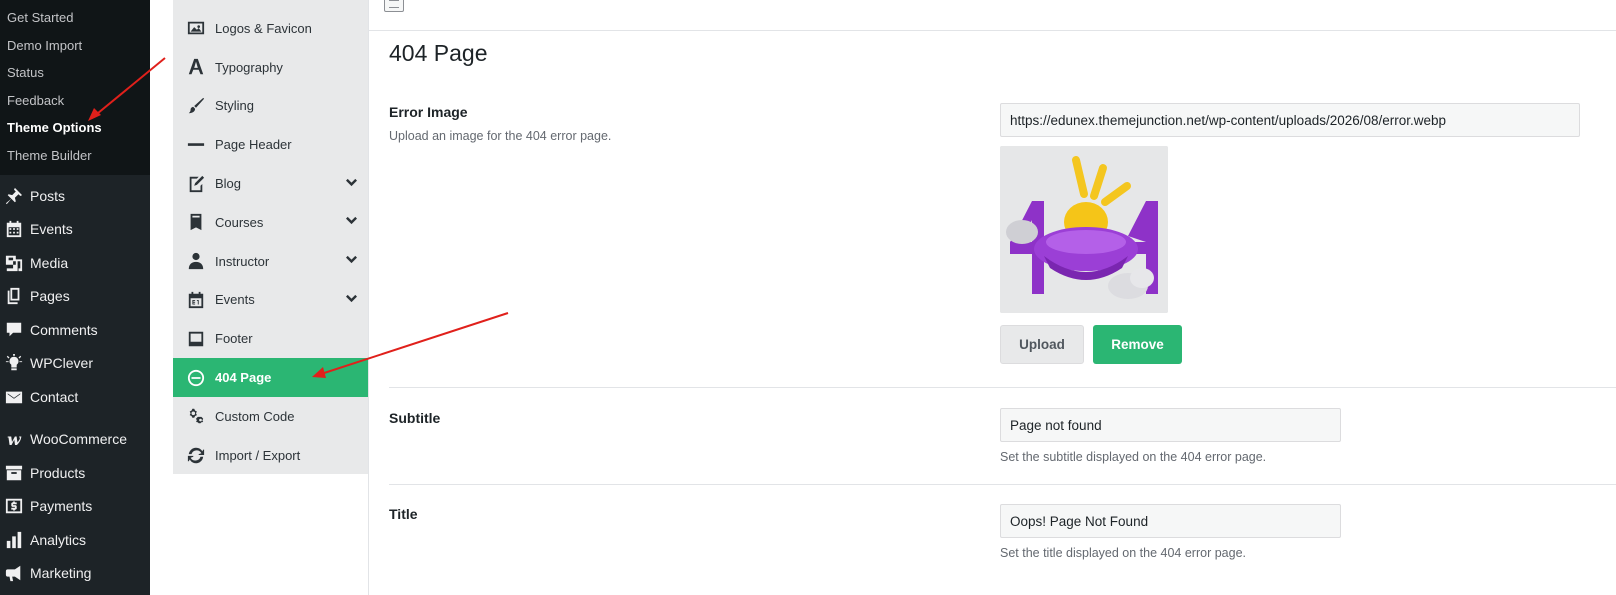 The width and height of the screenshot is (1616, 595). Describe the element at coordinates (270, 106) in the screenshot. I see `nav-styling: Styling` at that location.